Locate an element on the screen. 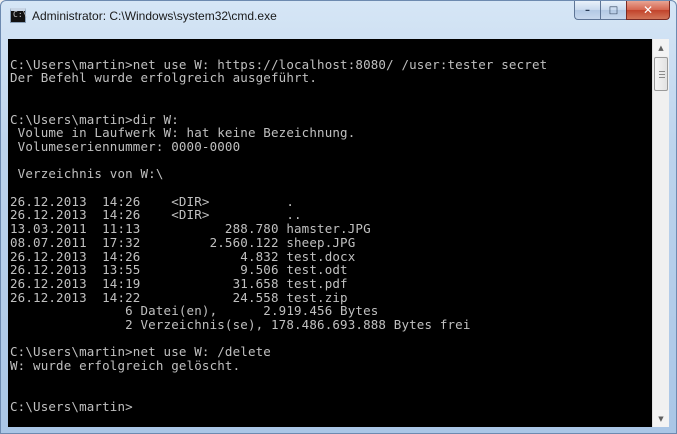 The image size is (677, 434). scroll-up-button: ▲ is located at coordinates (661, 47).